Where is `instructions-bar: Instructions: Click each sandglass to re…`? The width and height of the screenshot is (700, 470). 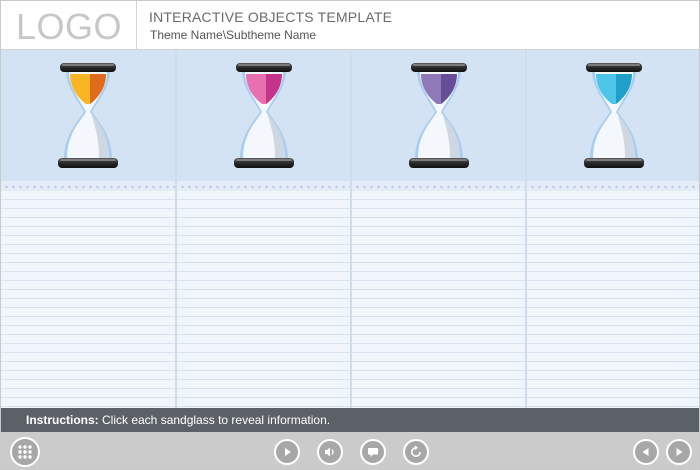 instructions-bar: Instructions: Click each sandglass to re… is located at coordinates (350, 420).